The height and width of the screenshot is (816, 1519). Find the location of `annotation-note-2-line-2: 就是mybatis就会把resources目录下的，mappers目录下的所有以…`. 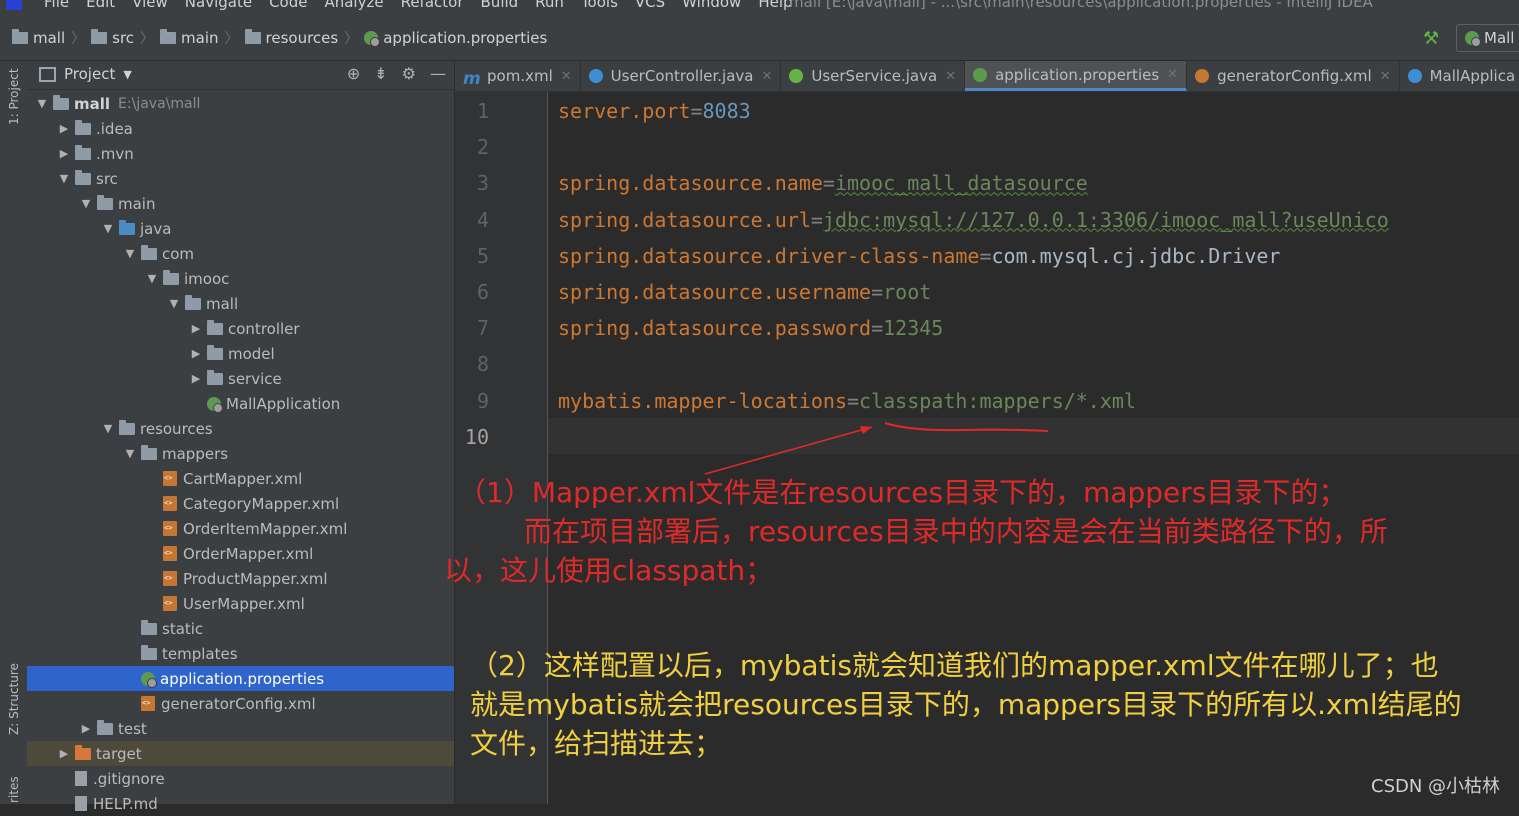

annotation-note-2-line-2: 就是mybatis就会把resources目录下的，mappers目录下的所有以… is located at coordinates (966, 704).